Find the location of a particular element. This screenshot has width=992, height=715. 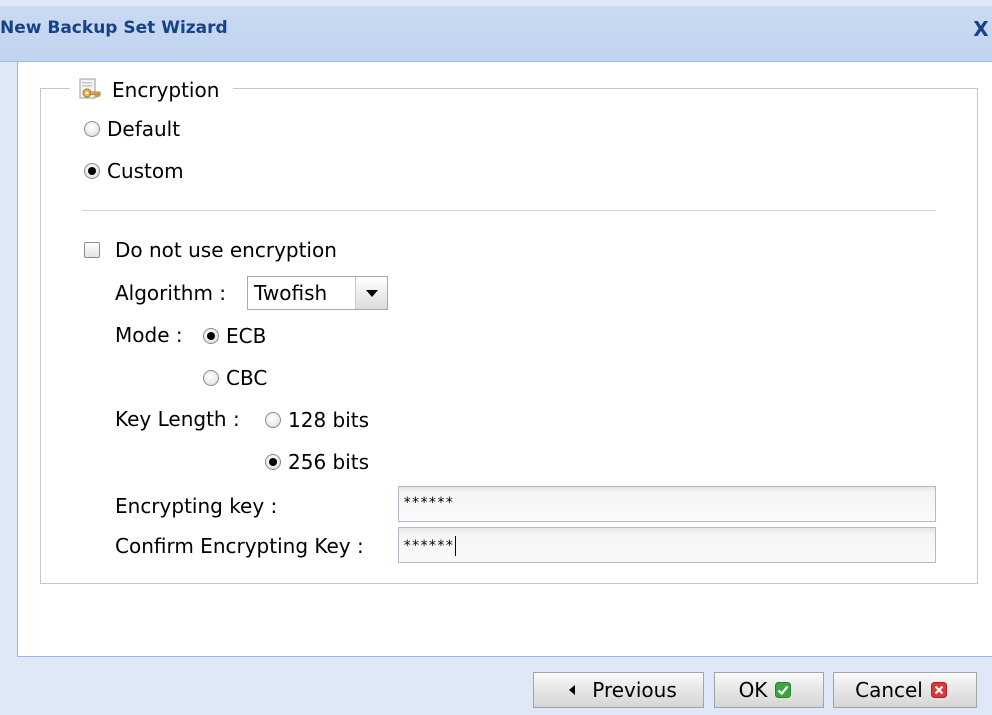

arrow-left-icon is located at coordinates (572, 690).